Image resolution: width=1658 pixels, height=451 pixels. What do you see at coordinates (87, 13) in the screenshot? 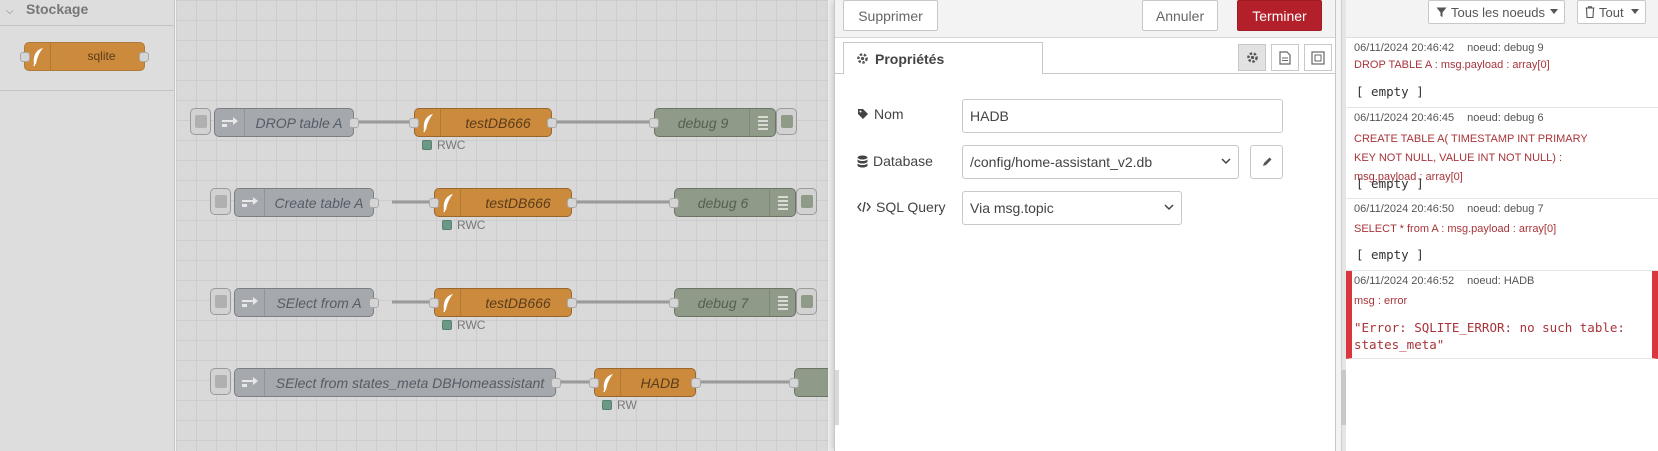
I see `palette-category-header: ⌵ Stockage` at bounding box center [87, 13].